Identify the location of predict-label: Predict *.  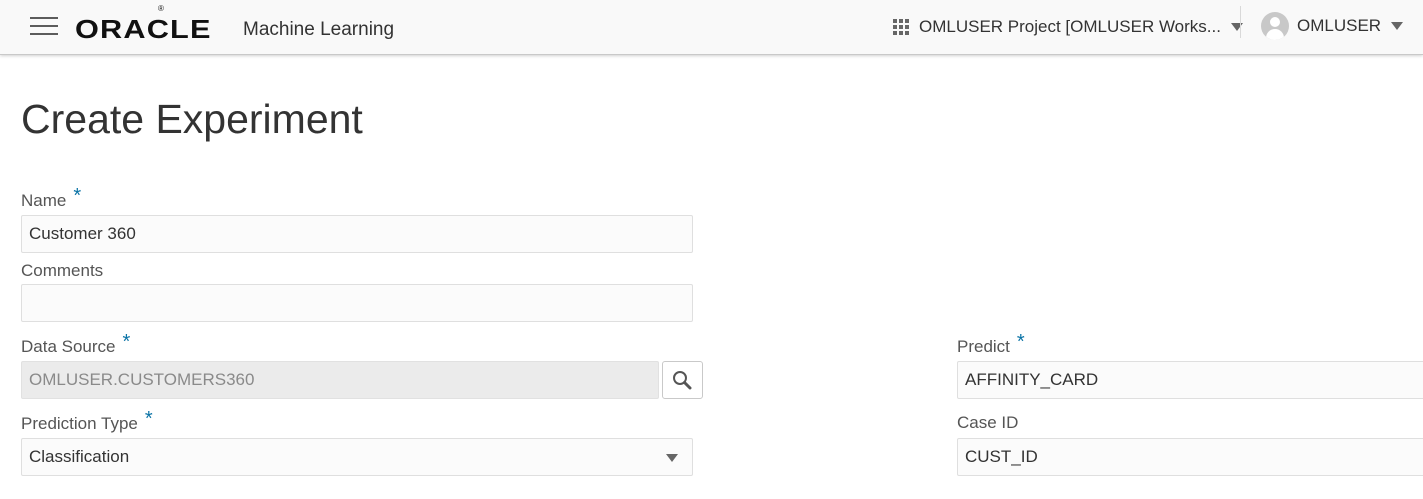
(991, 344).